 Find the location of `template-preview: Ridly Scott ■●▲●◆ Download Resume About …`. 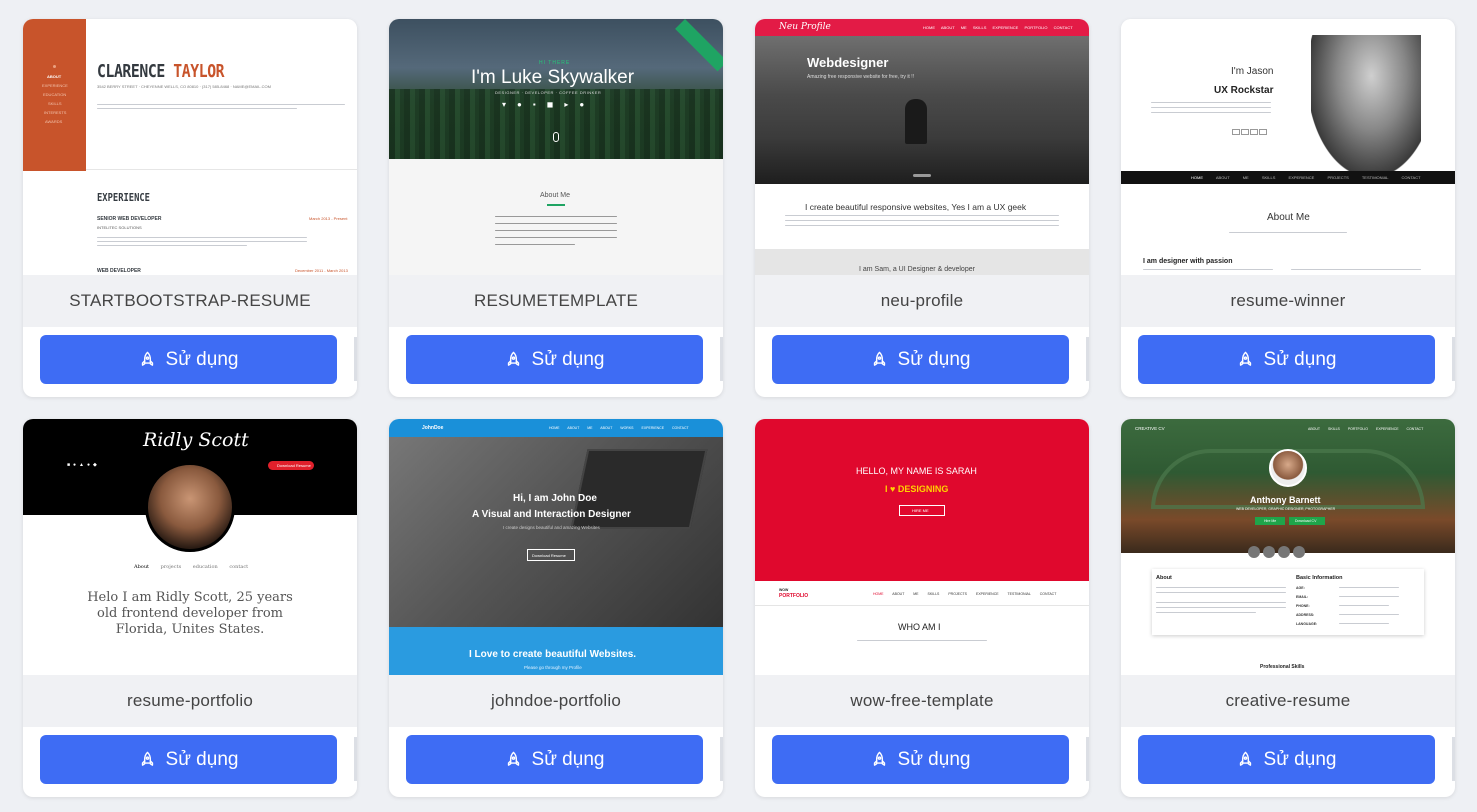

template-preview: Ridly Scott ■●▲●◆ Download Resume About … is located at coordinates (190, 547).